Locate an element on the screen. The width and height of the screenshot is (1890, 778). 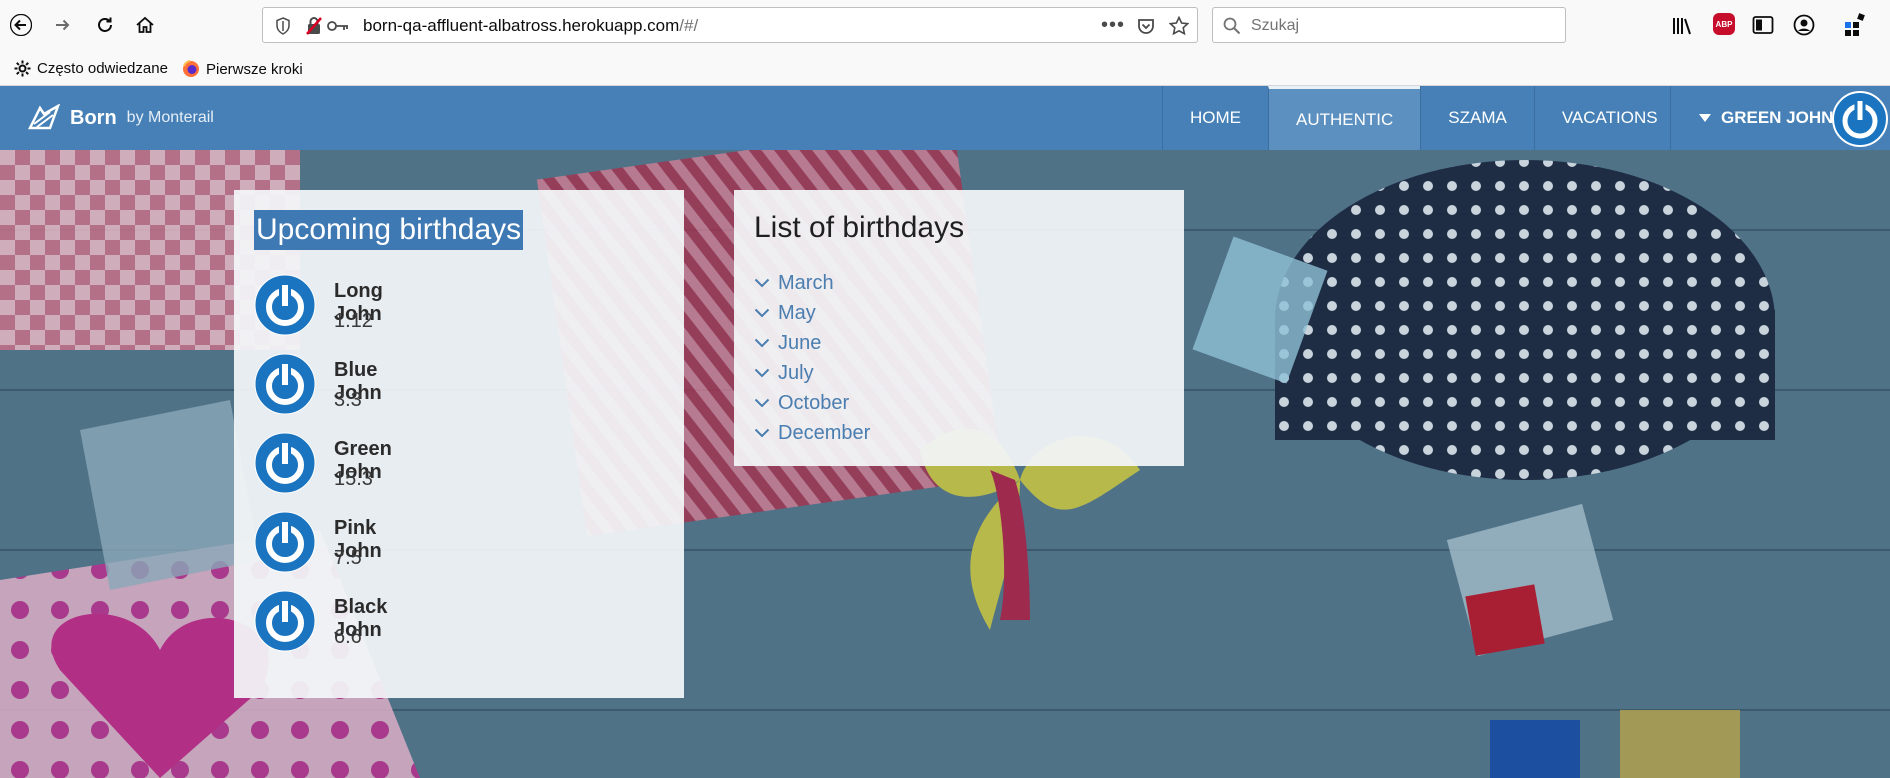
firefox-icon is located at coordinates (191, 68).